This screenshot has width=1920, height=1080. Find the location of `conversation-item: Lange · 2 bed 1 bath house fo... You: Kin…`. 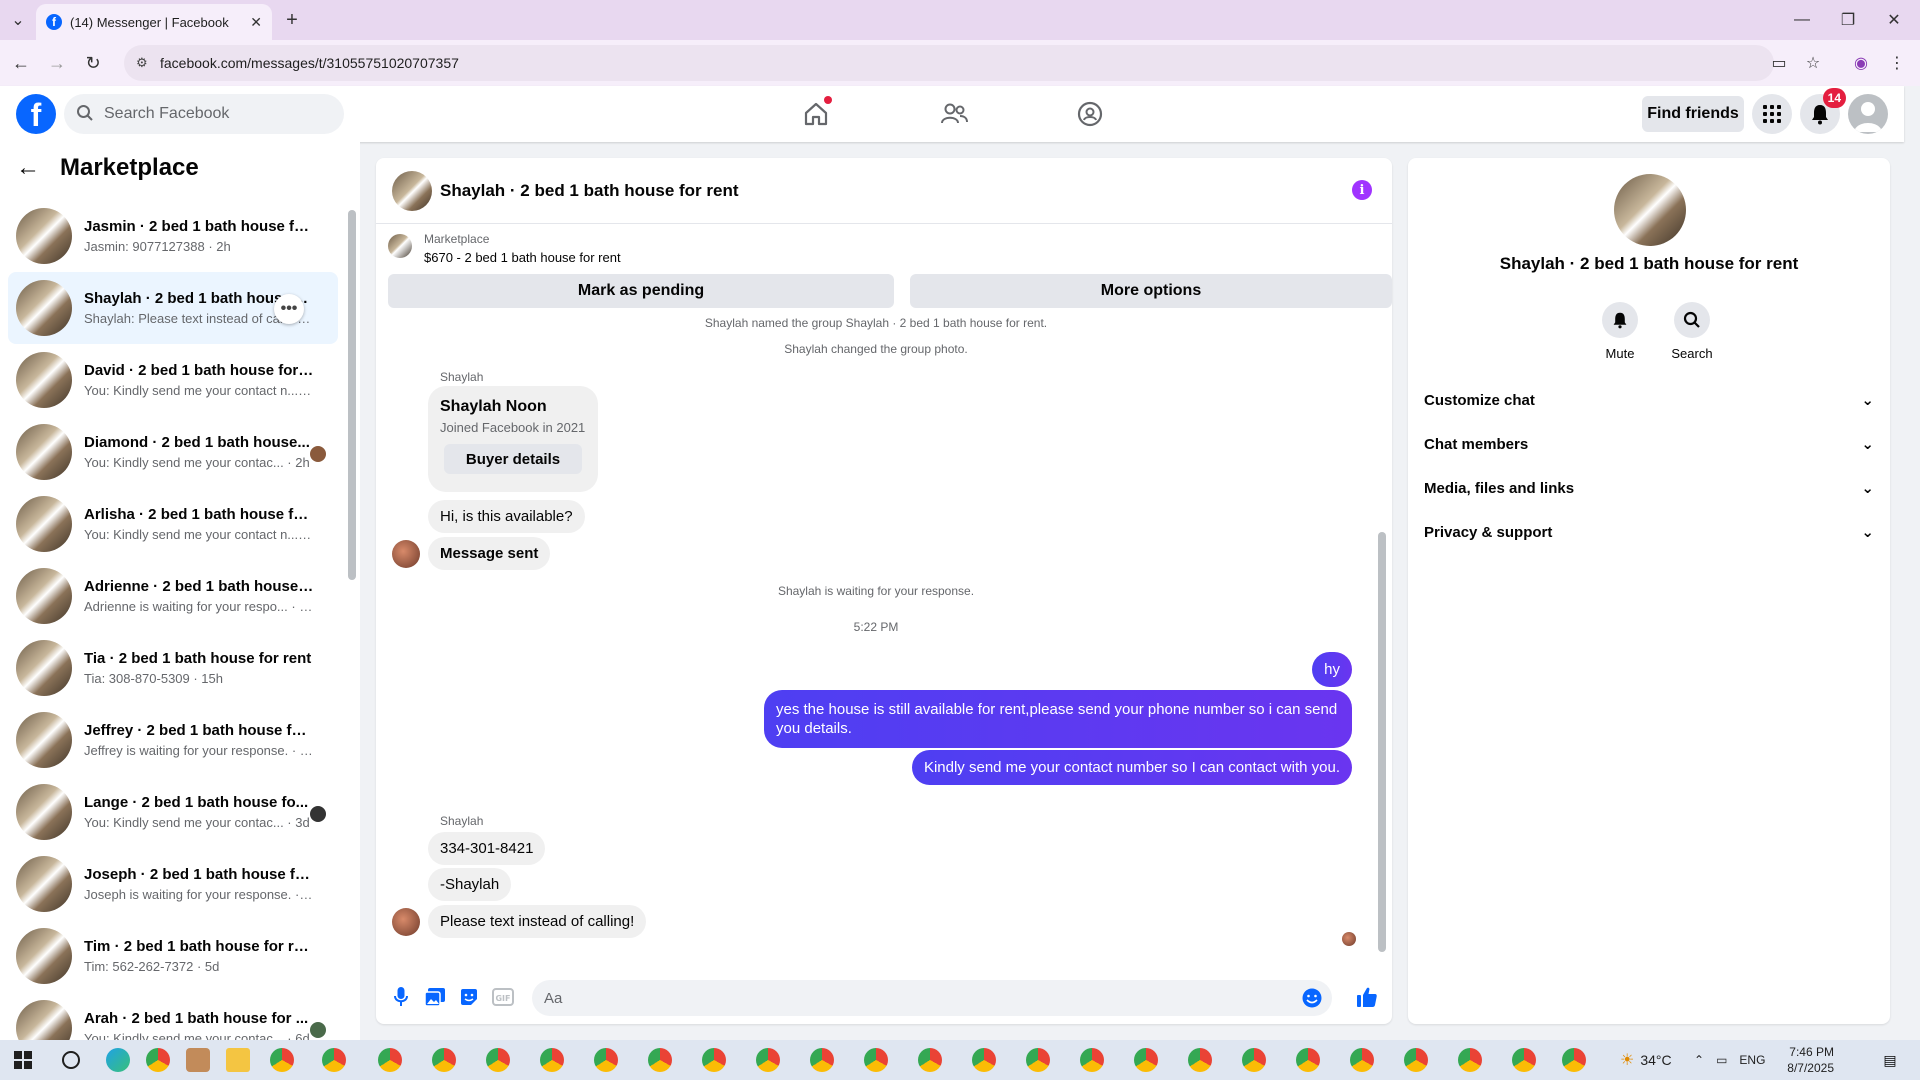

conversation-item: Lange · 2 bed 1 bath house fo... You: Kin… is located at coordinates (173, 812).